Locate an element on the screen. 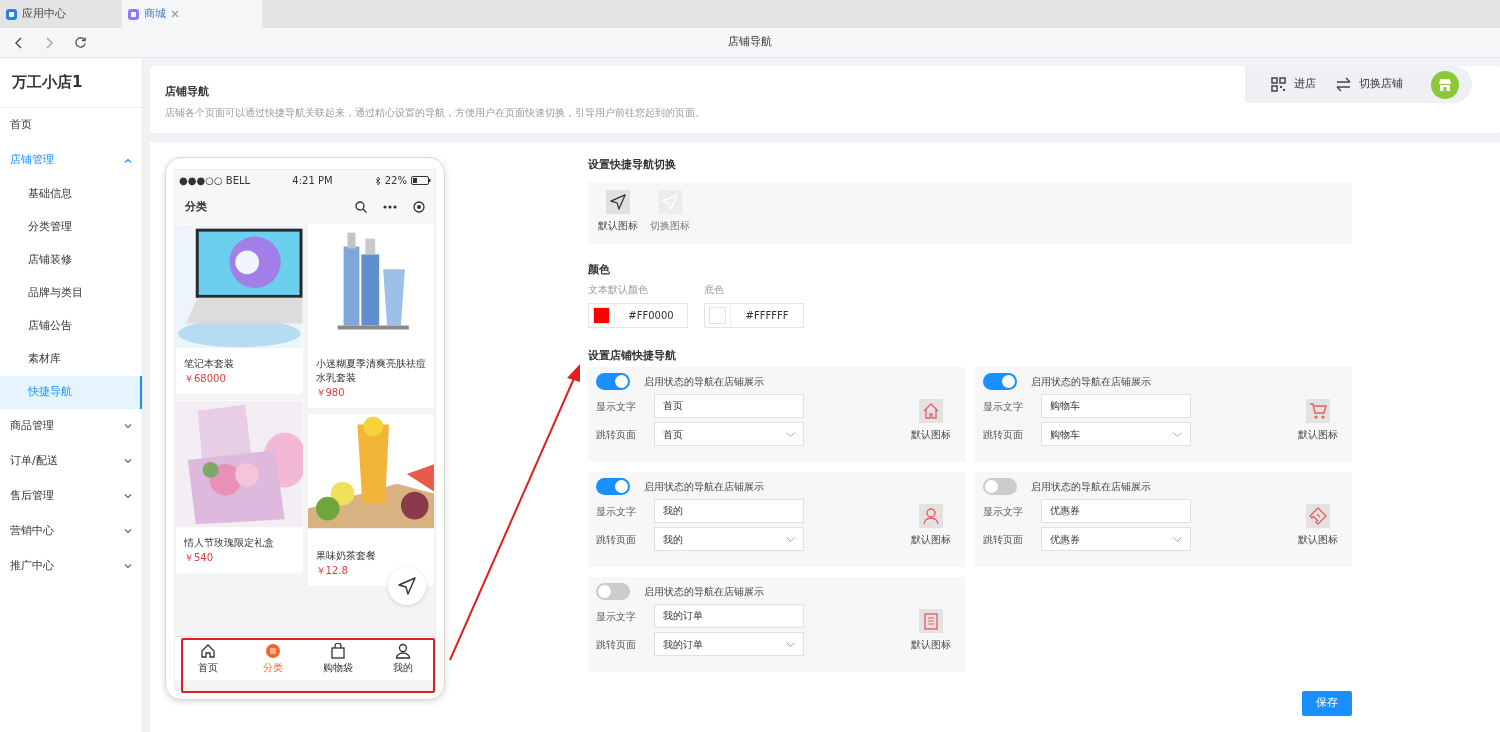  field-label: 文本默认颜色 is located at coordinates (618, 289).